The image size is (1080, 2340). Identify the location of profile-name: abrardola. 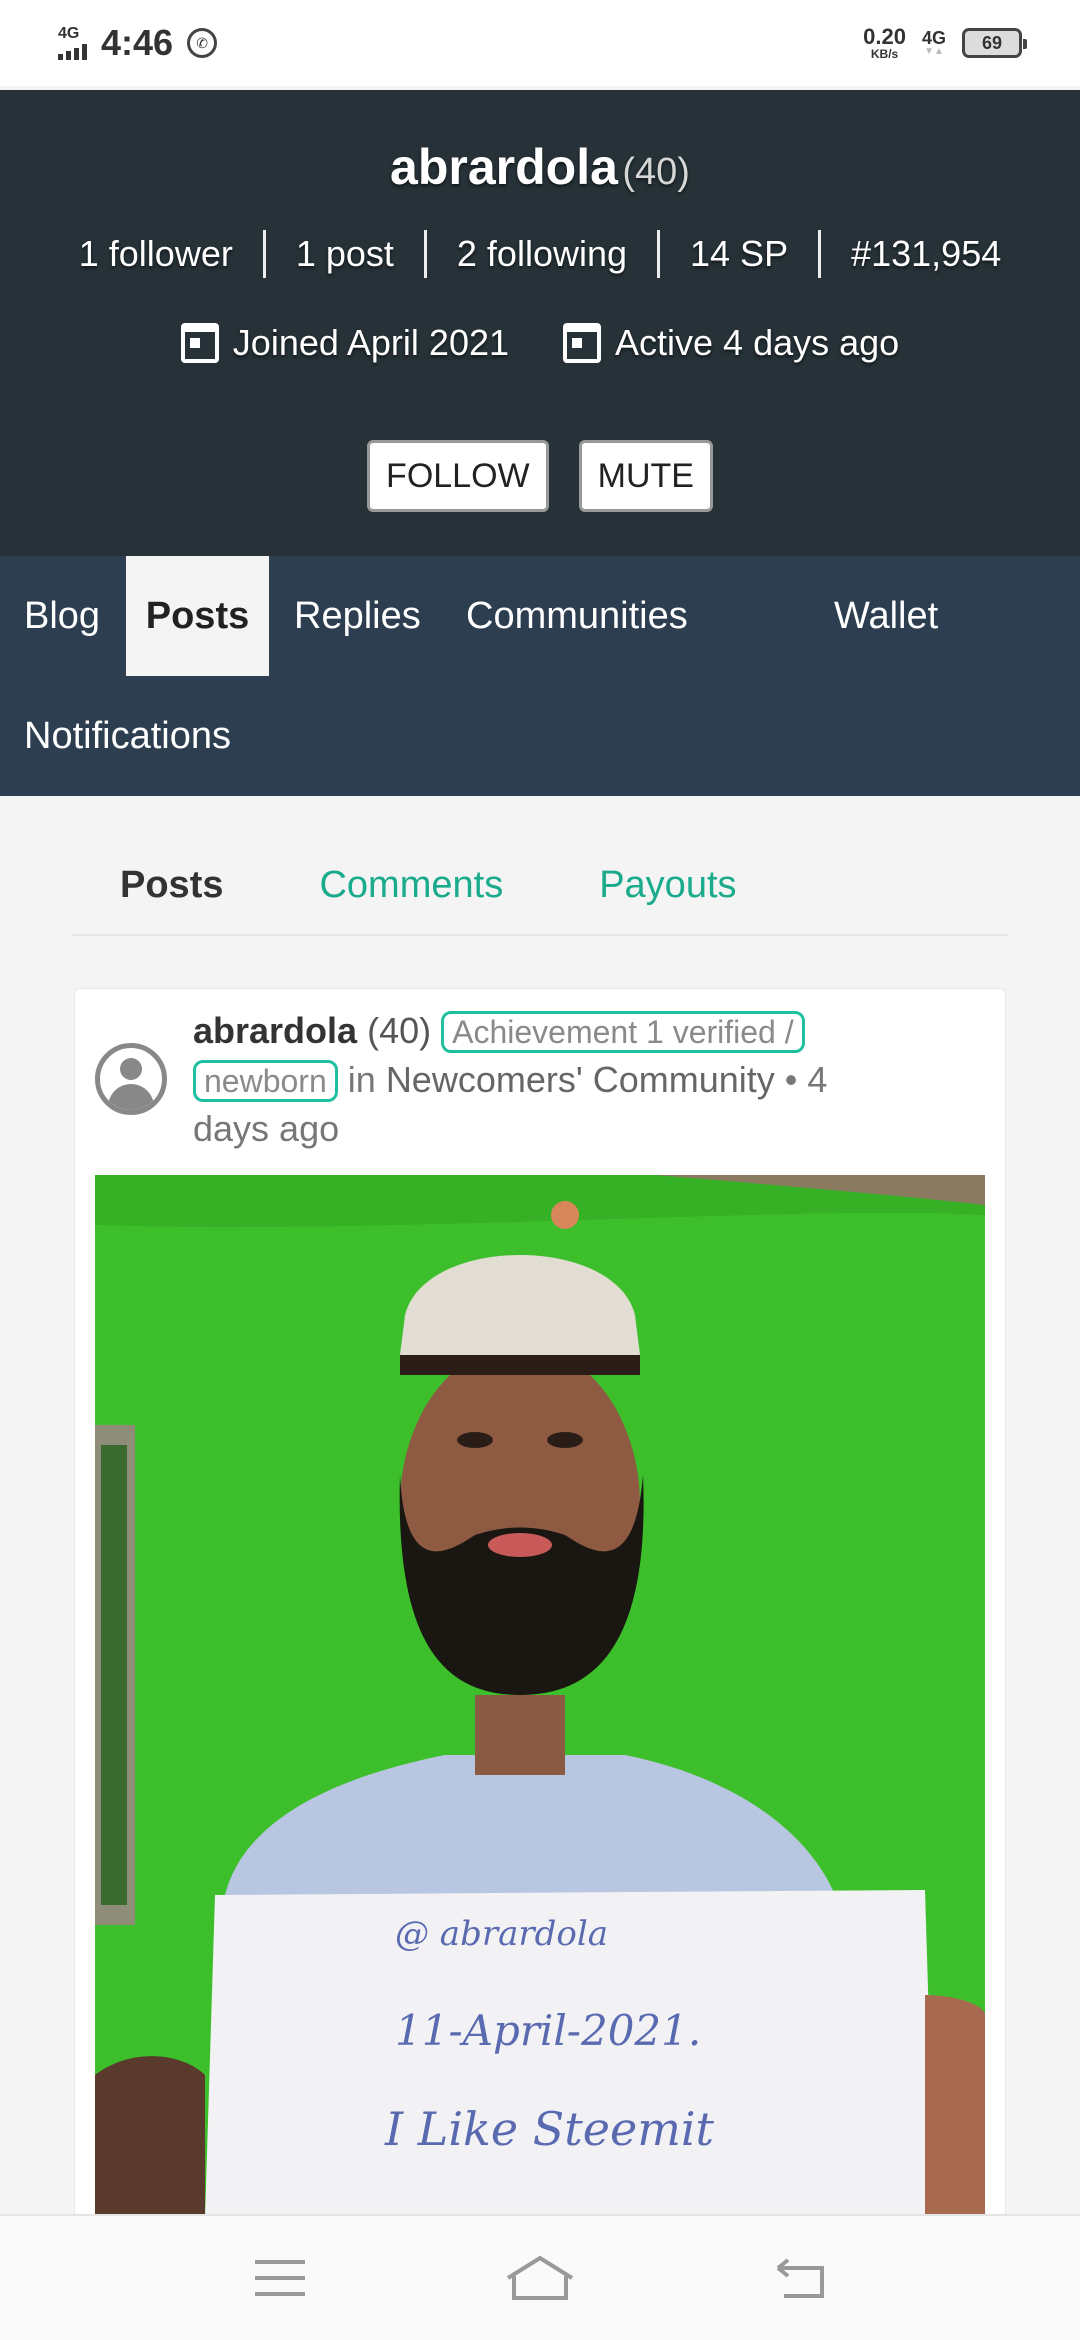
(504, 167).